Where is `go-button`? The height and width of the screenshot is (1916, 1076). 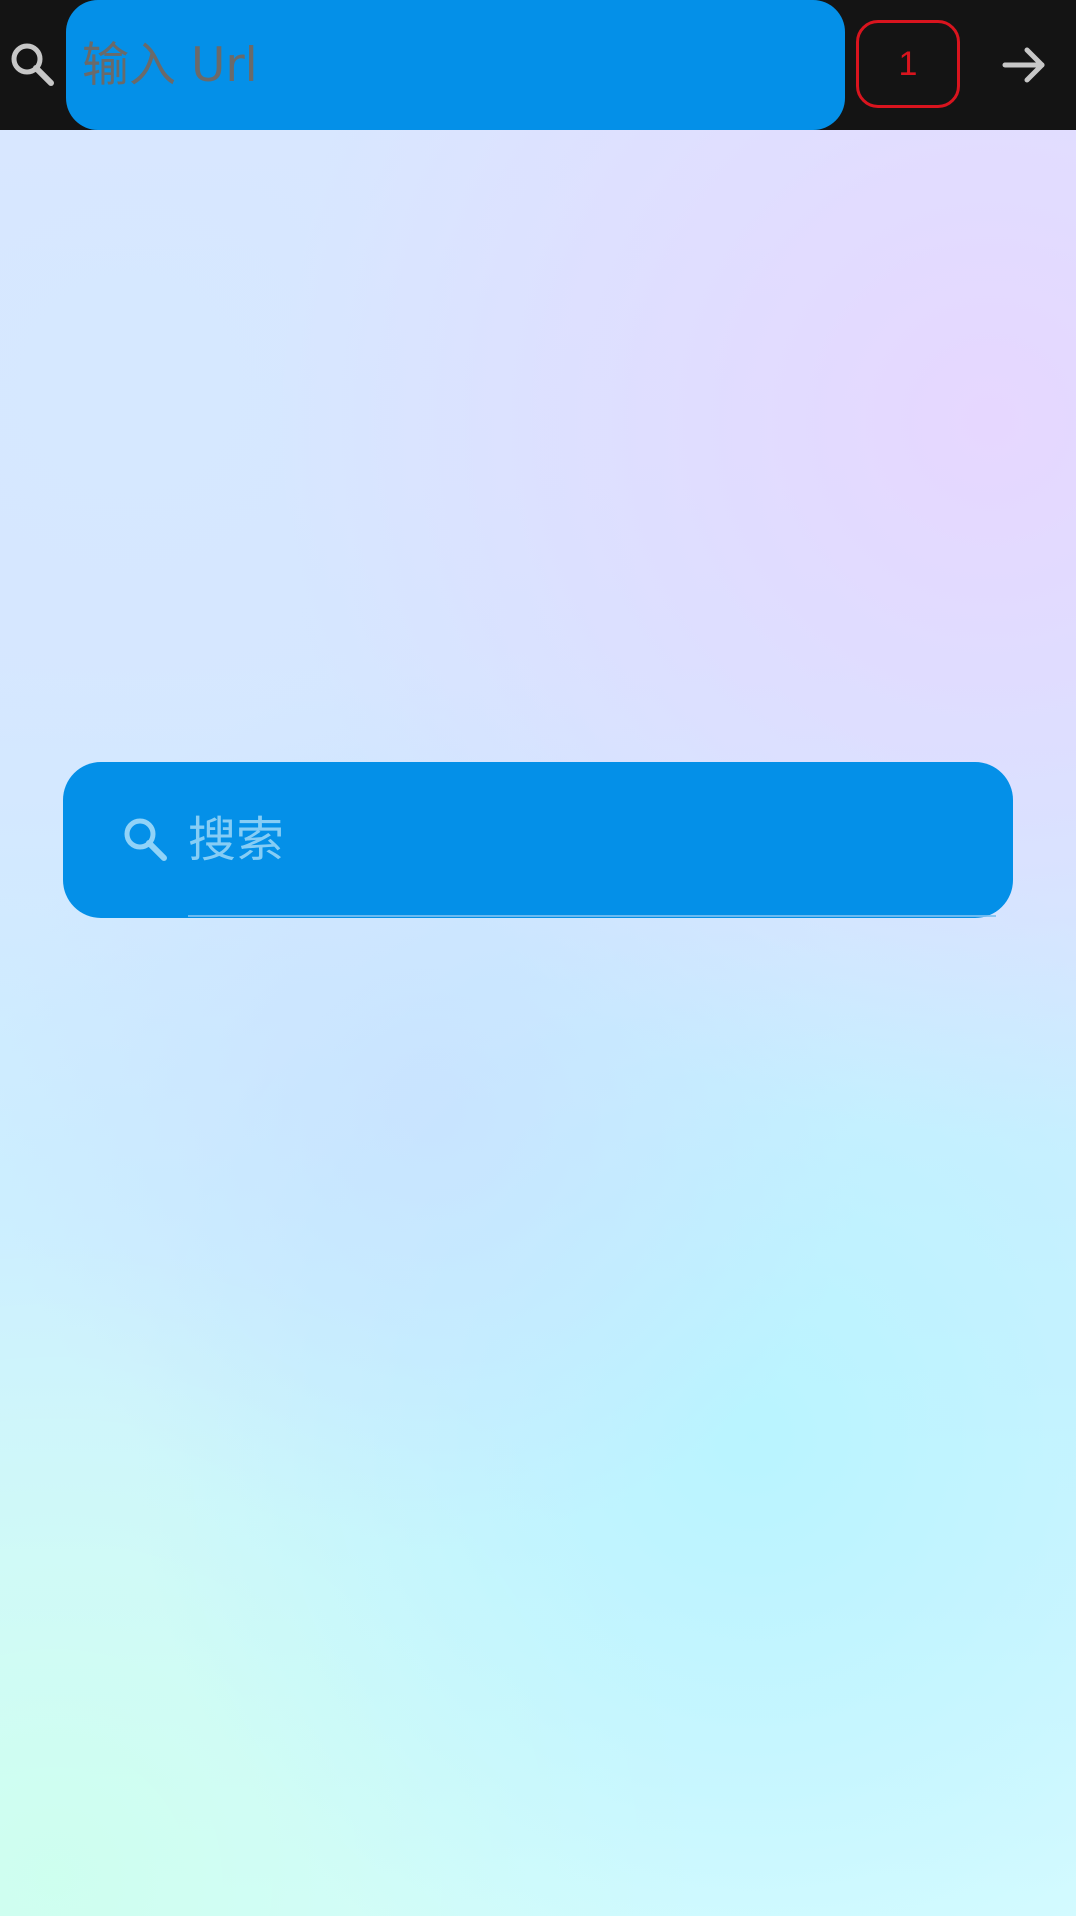
go-button is located at coordinates (1025, 65).